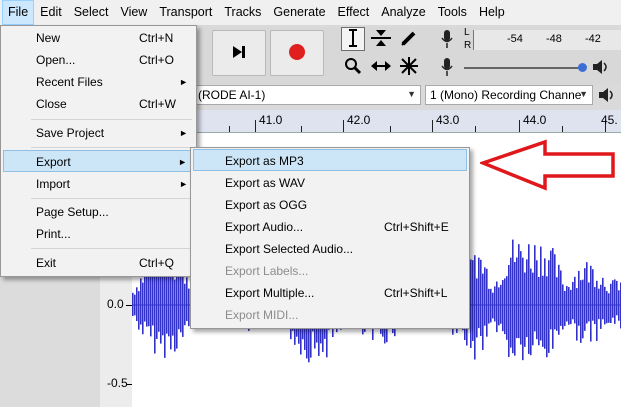 The height and width of the screenshot is (407, 621). Describe the element at coordinates (264, 161) in the screenshot. I see `menu-item-label: Export as MP3` at that location.